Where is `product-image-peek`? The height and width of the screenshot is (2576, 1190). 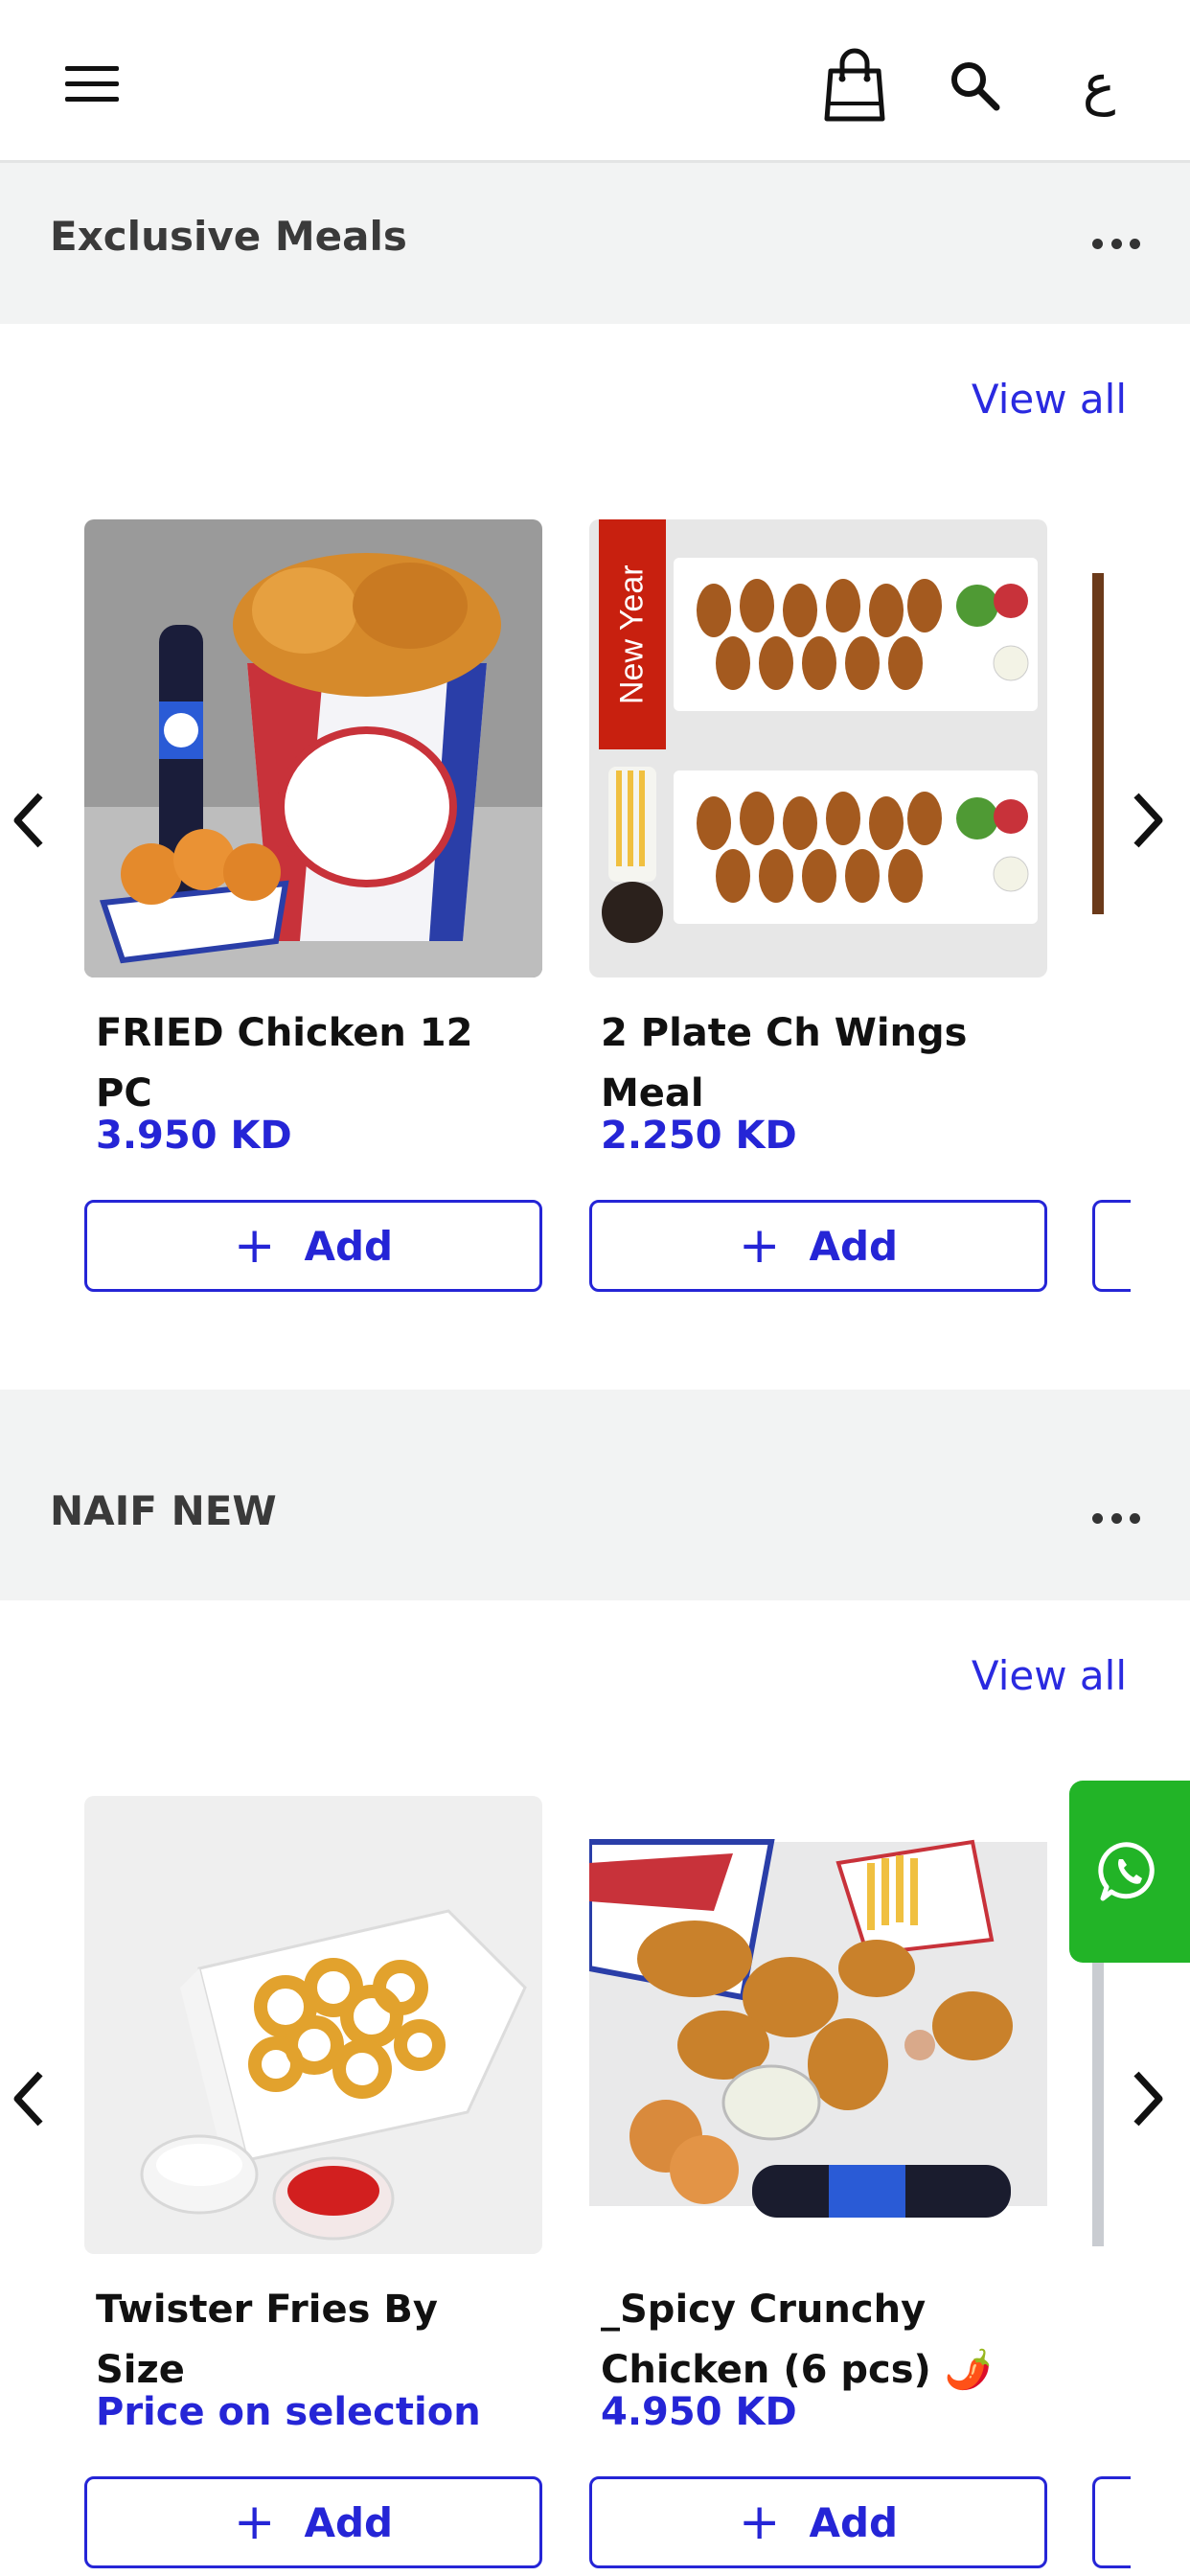
product-image-peek is located at coordinates (1098, 743).